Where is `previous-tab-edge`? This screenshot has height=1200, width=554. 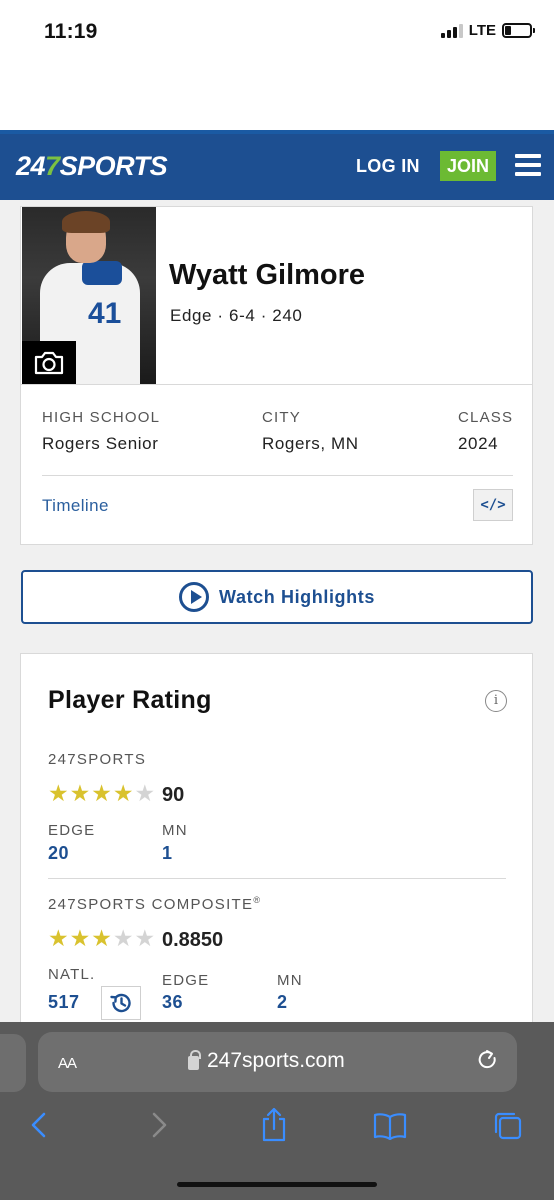
previous-tab-edge is located at coordinates (13, 1063).